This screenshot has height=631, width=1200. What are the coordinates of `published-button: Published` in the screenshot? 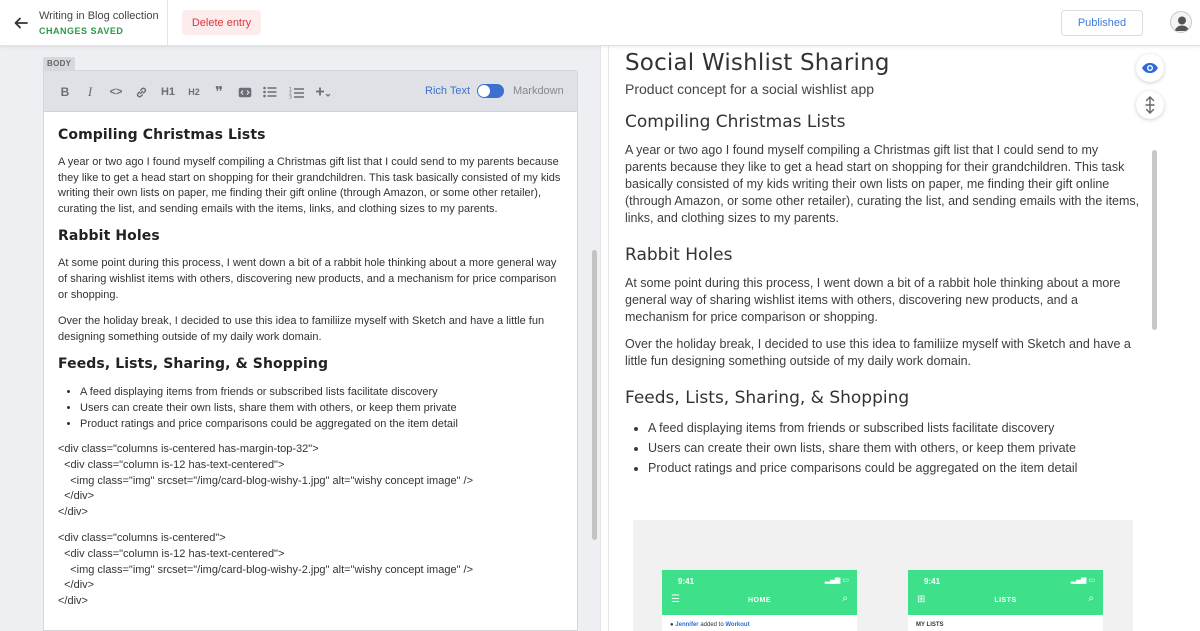 It's located at (1102, 23).